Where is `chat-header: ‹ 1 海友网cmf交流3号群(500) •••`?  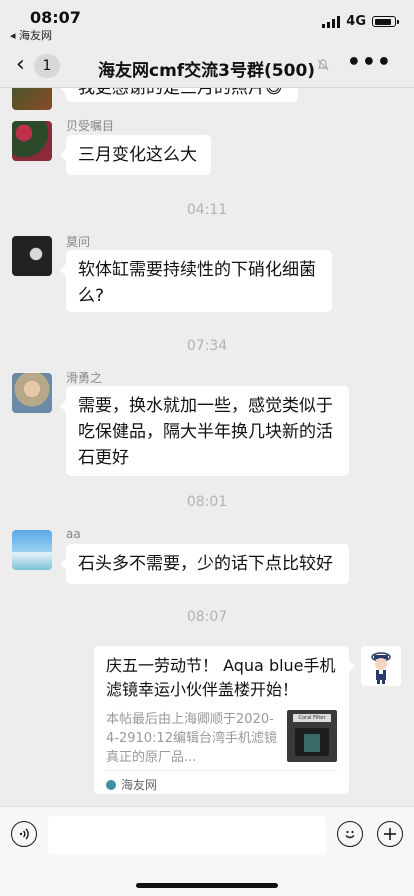 chat-header: ‹ 1 海友网cmf交流3号群(500) ••• is located at coordinates (207, 66).